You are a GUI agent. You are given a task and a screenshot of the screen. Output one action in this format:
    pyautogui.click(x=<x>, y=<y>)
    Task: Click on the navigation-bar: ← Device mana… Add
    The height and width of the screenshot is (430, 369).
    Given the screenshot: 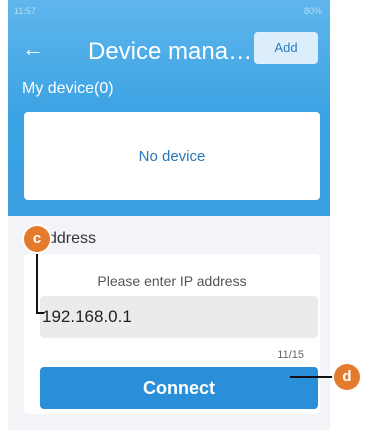 What is the action you would take?
    pyautogui.click(x=169, y=52)
    